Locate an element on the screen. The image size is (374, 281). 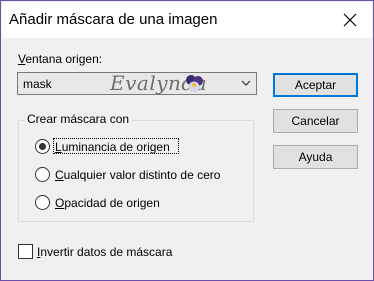
radio-label-luminance: Luminancia de origen is located at coordinates (112, 147).